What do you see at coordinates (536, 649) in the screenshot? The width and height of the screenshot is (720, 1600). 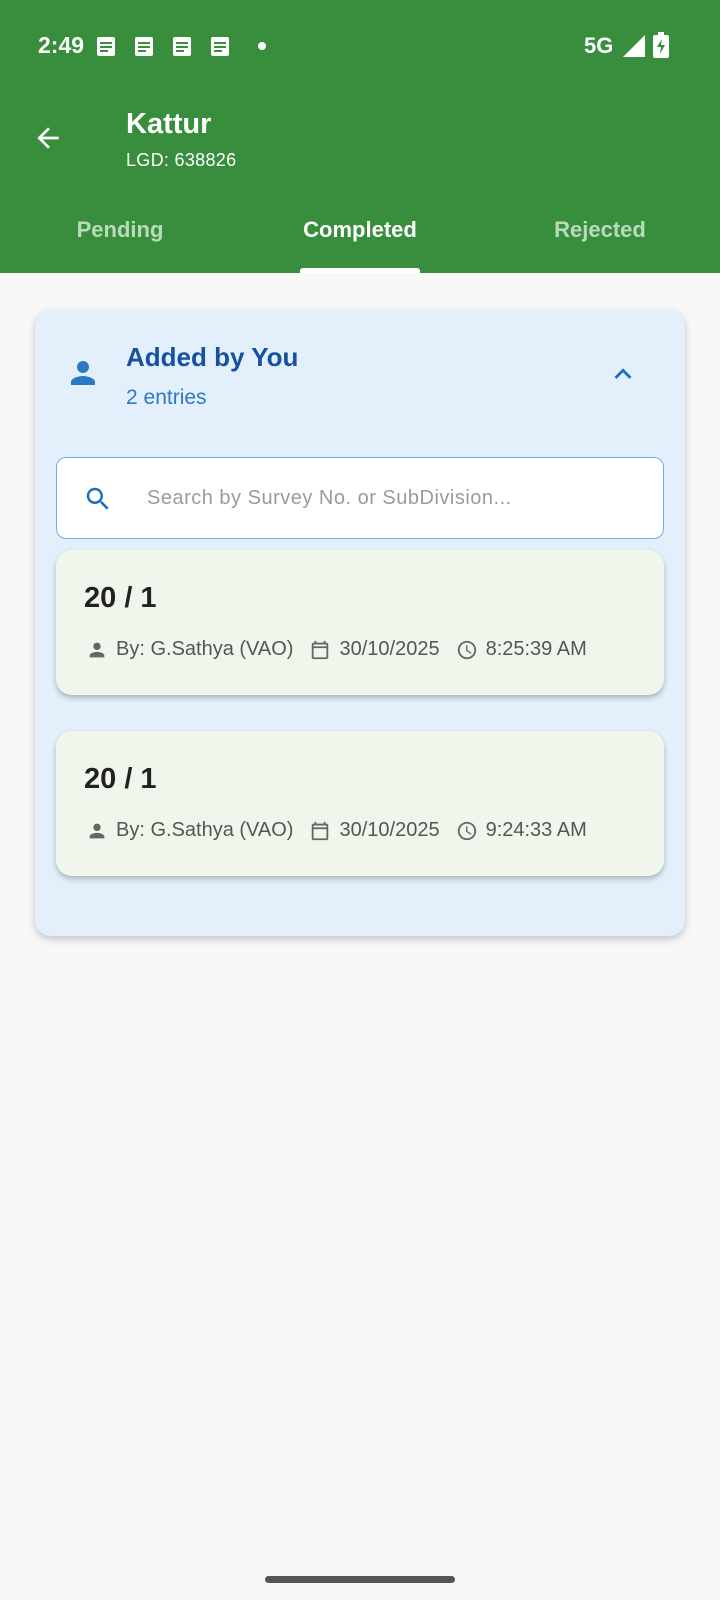 I see `entry-time: 8:25:39 AM` at bounding box center [536, 649].